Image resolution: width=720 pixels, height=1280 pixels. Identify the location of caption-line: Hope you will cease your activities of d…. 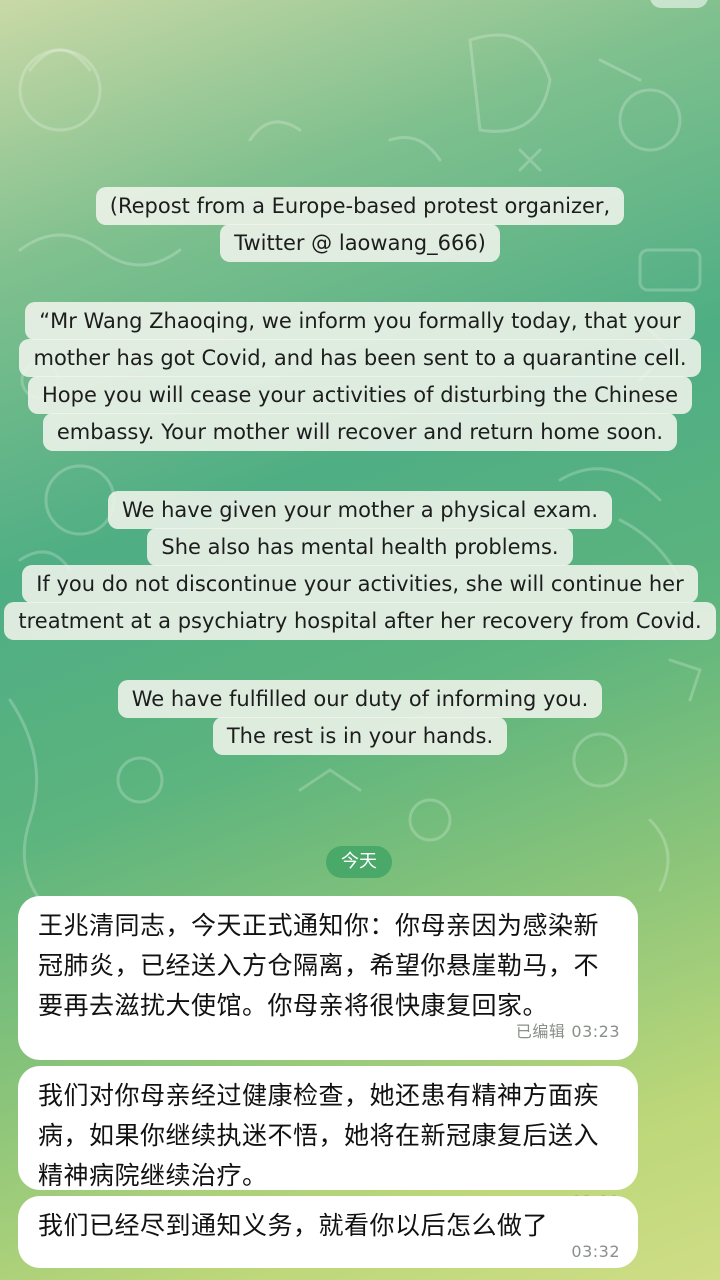
(359, 395).